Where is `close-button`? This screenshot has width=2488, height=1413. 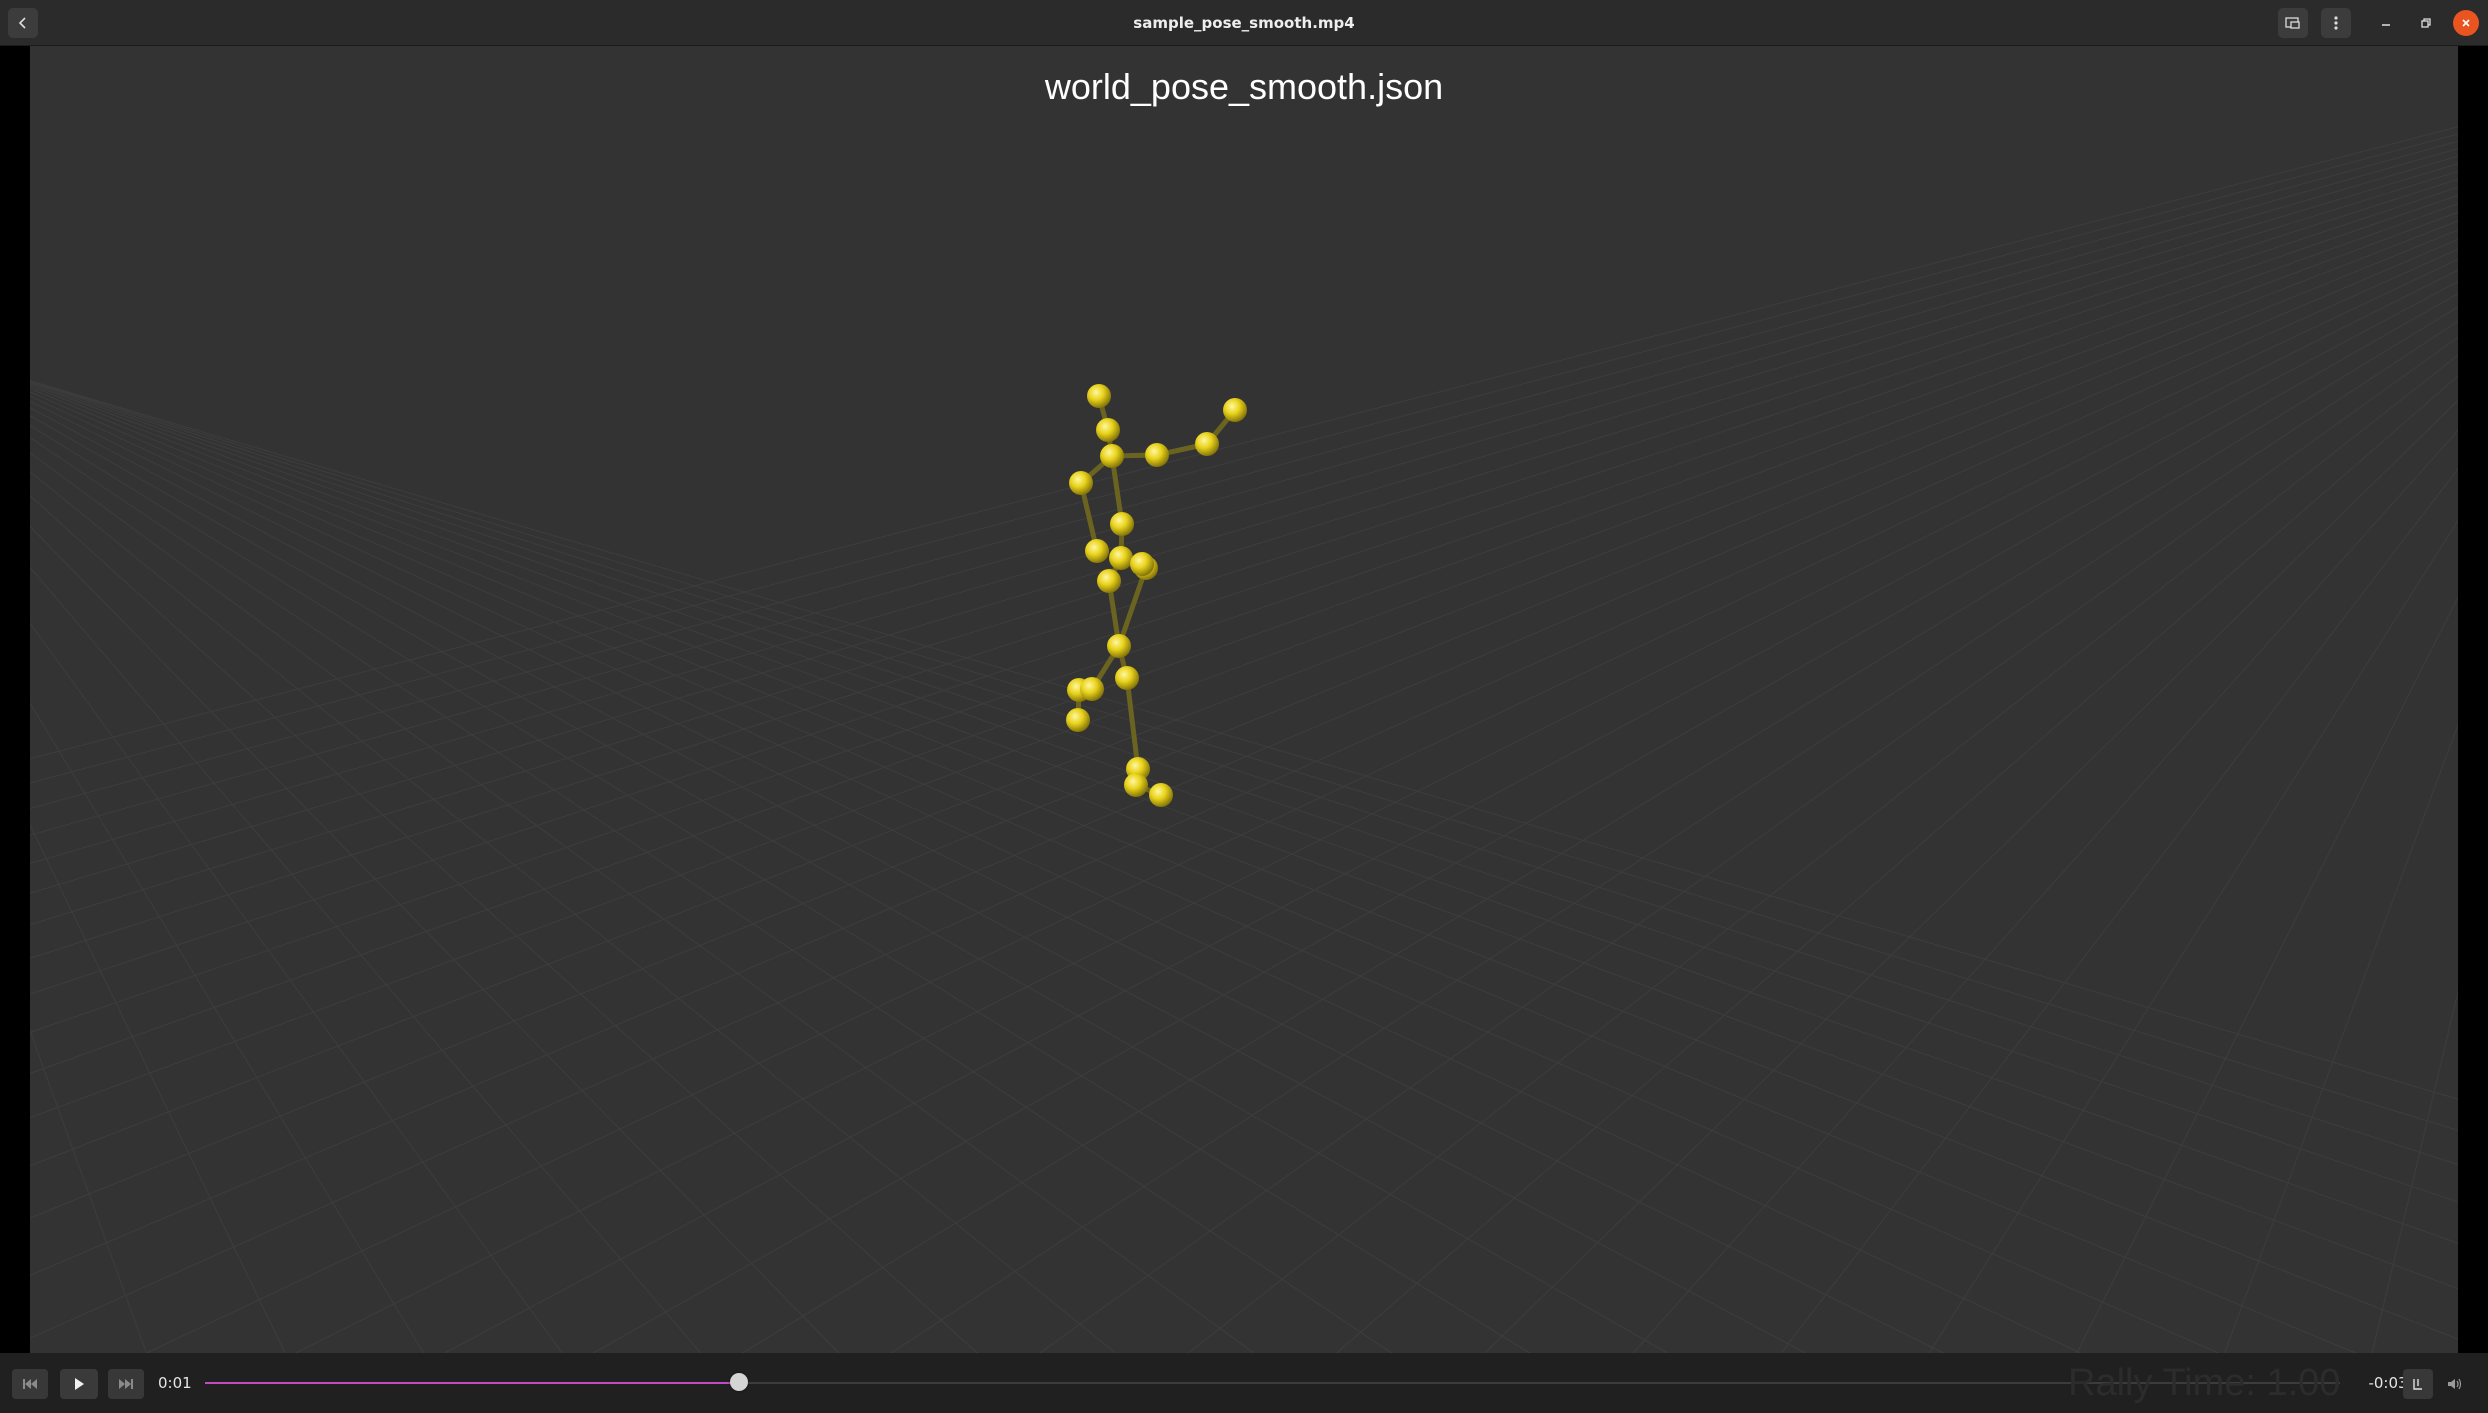
close-button is located at coordinates (2466, 23).